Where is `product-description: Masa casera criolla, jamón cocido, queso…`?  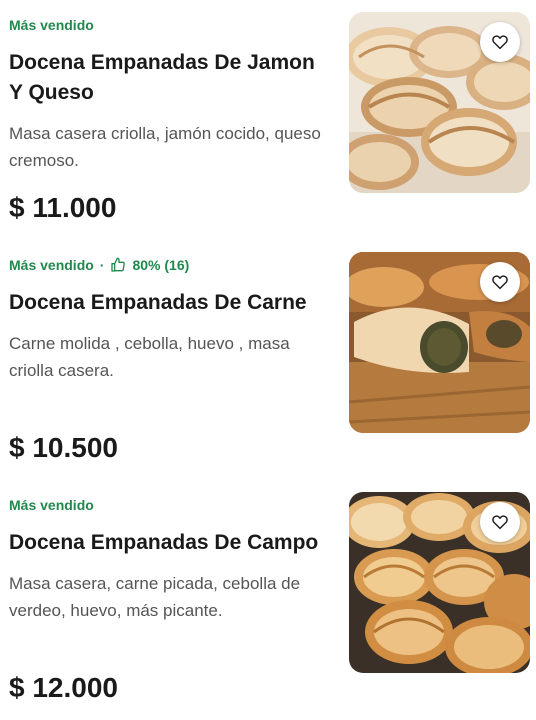
product-description: Masa casera criolla, jamón cocido, queso… is located at coordinates (165, 147).